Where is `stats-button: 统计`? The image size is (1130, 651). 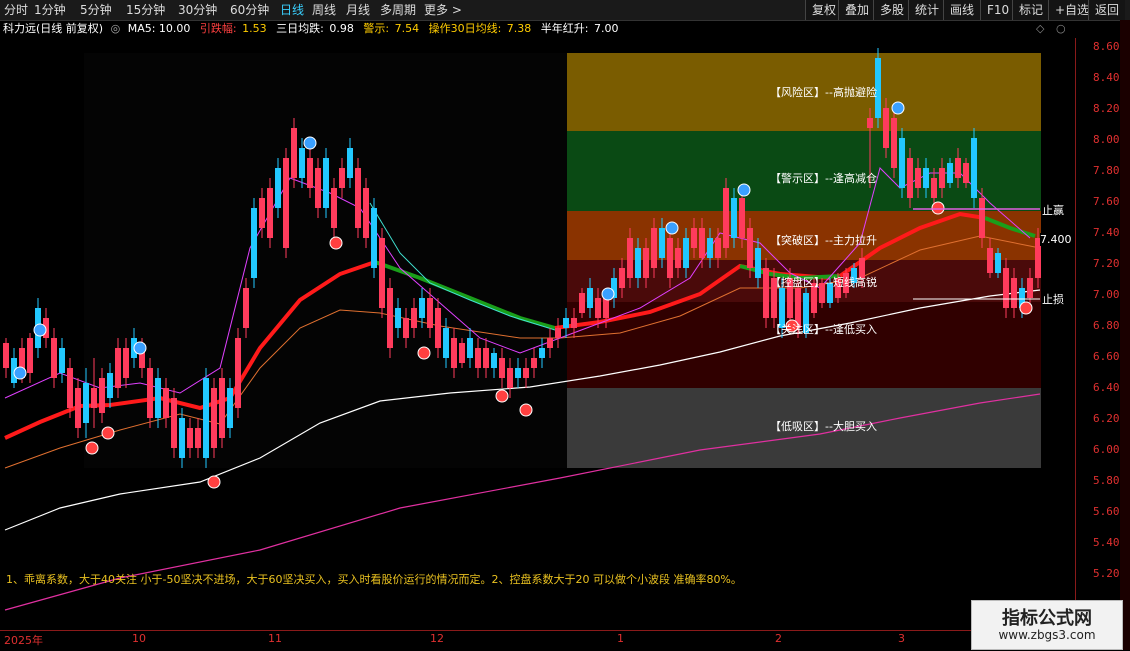
stats-button: 统计 is located at coordinates (927, 10).